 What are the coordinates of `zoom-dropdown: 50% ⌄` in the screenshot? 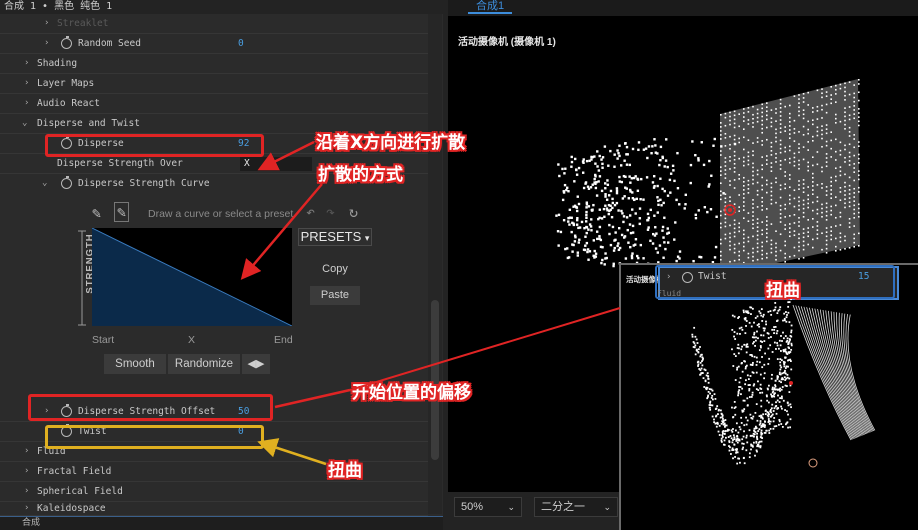 It's located at (488, 507).